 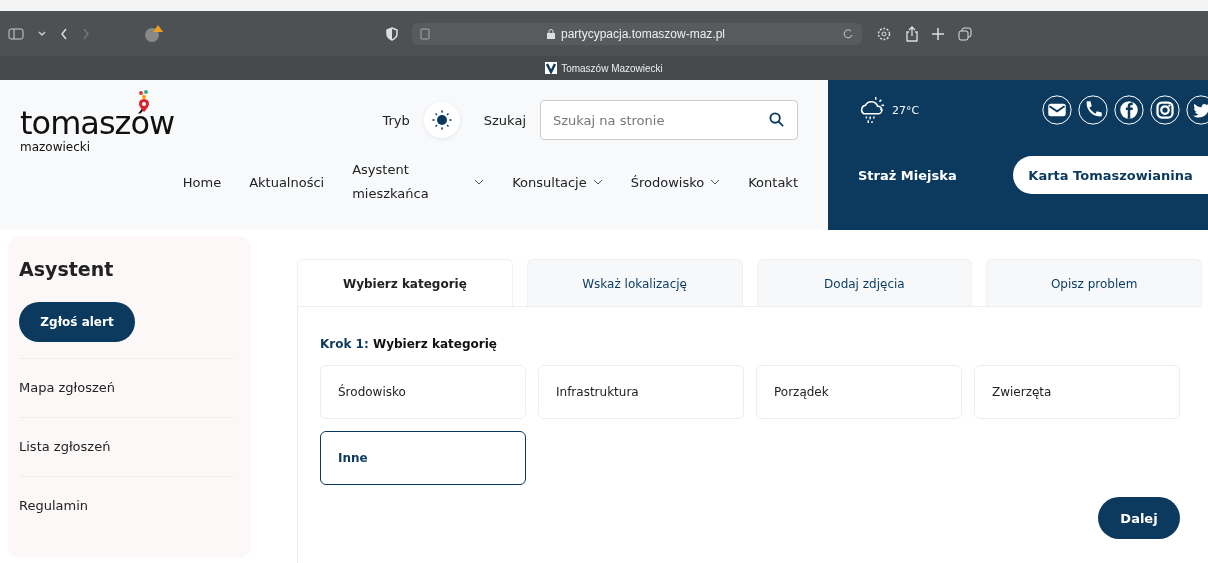 I want to click on search-label: Szukaj, so click(x=504, y=120).